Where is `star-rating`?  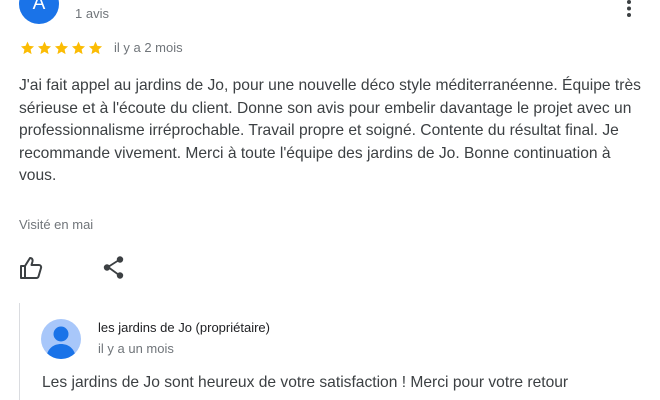 star-rating is located at coordinates (61, 48).